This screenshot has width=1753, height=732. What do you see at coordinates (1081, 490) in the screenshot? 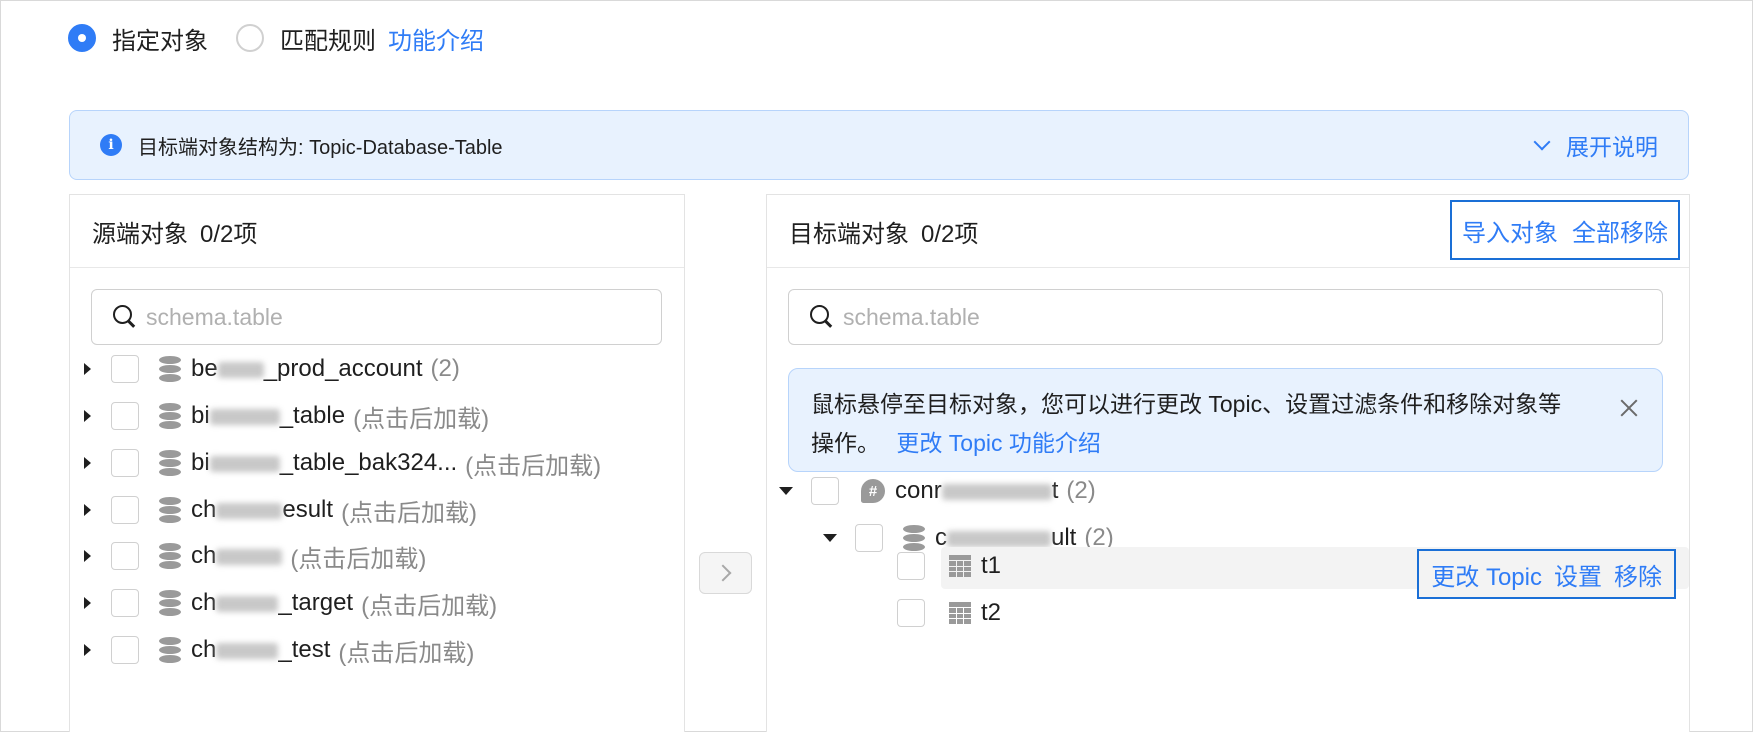
I see `topic-meta: (2)` at bounding box center [1081, 490].